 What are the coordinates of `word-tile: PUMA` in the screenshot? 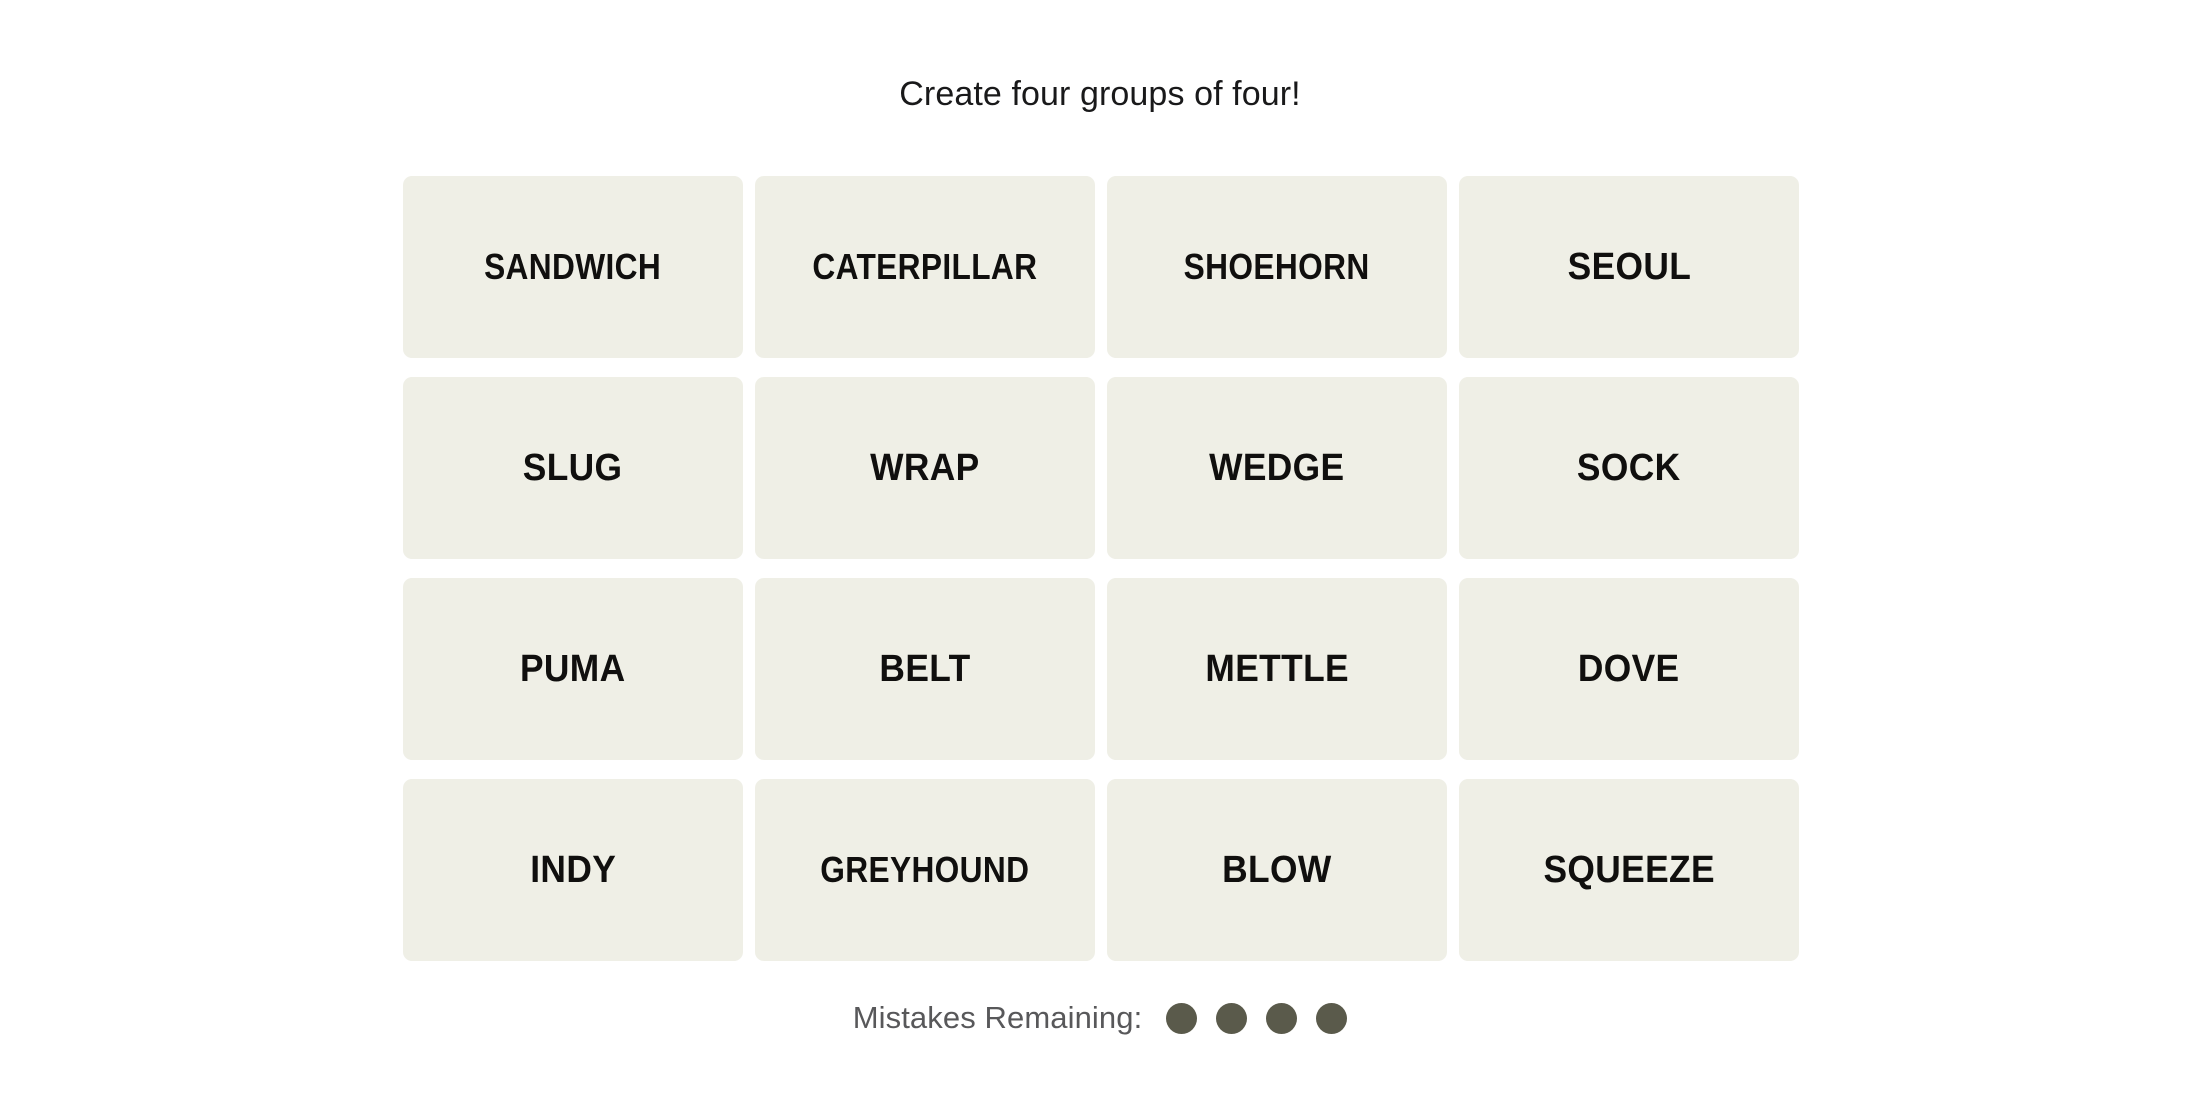 It's located at (573, 669).